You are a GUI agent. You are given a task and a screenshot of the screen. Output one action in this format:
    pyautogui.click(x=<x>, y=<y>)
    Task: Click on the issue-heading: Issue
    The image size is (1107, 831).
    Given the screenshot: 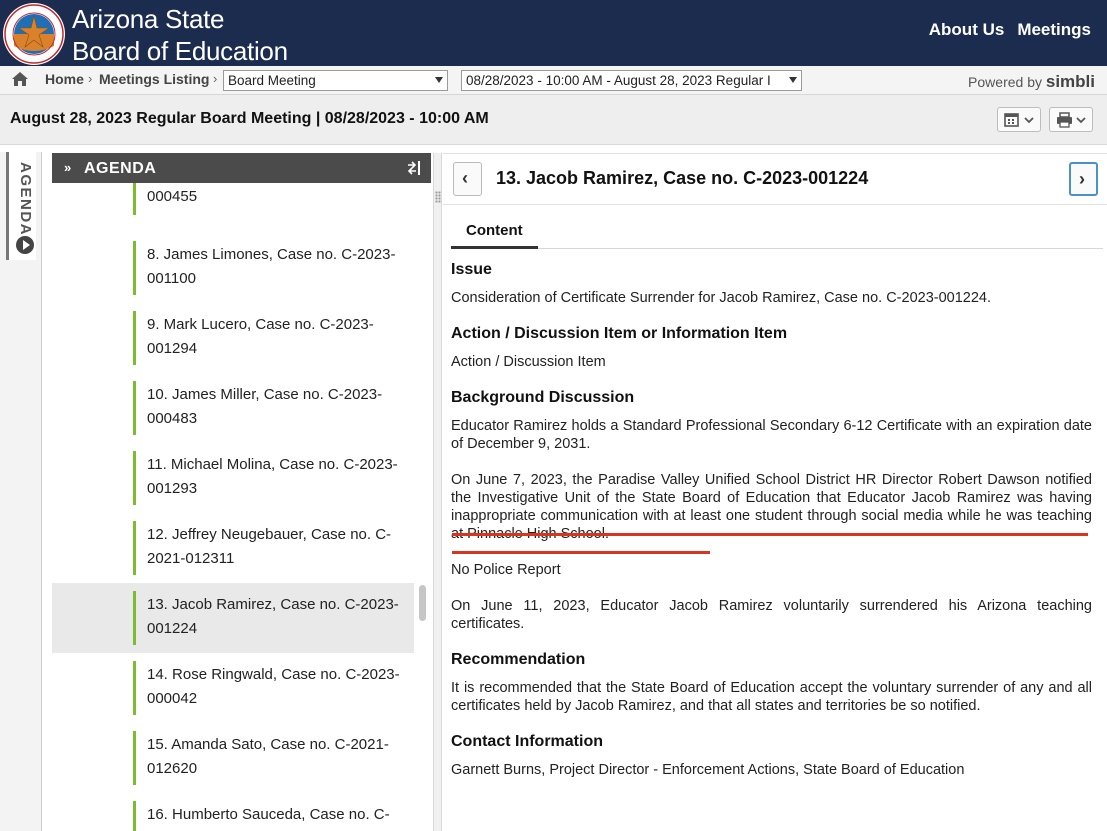 What is the action you would take?
    pyautogui.click(x=471, y=269)
    